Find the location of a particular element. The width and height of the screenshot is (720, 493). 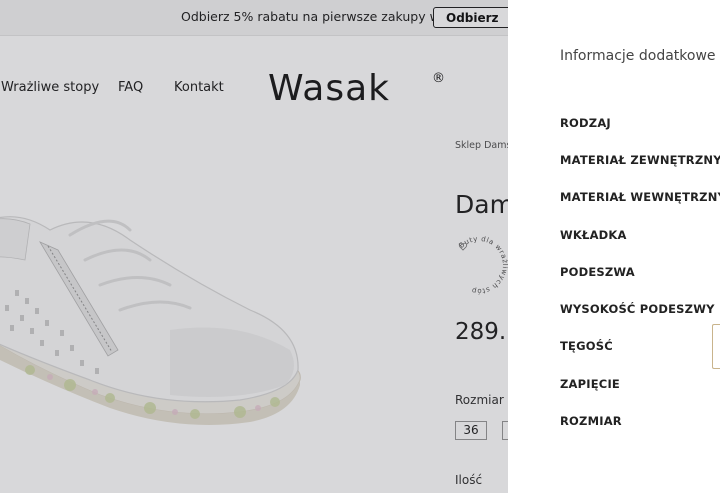

drawer-title: Informacje dodatkowe is located at coordinates (638, 56).